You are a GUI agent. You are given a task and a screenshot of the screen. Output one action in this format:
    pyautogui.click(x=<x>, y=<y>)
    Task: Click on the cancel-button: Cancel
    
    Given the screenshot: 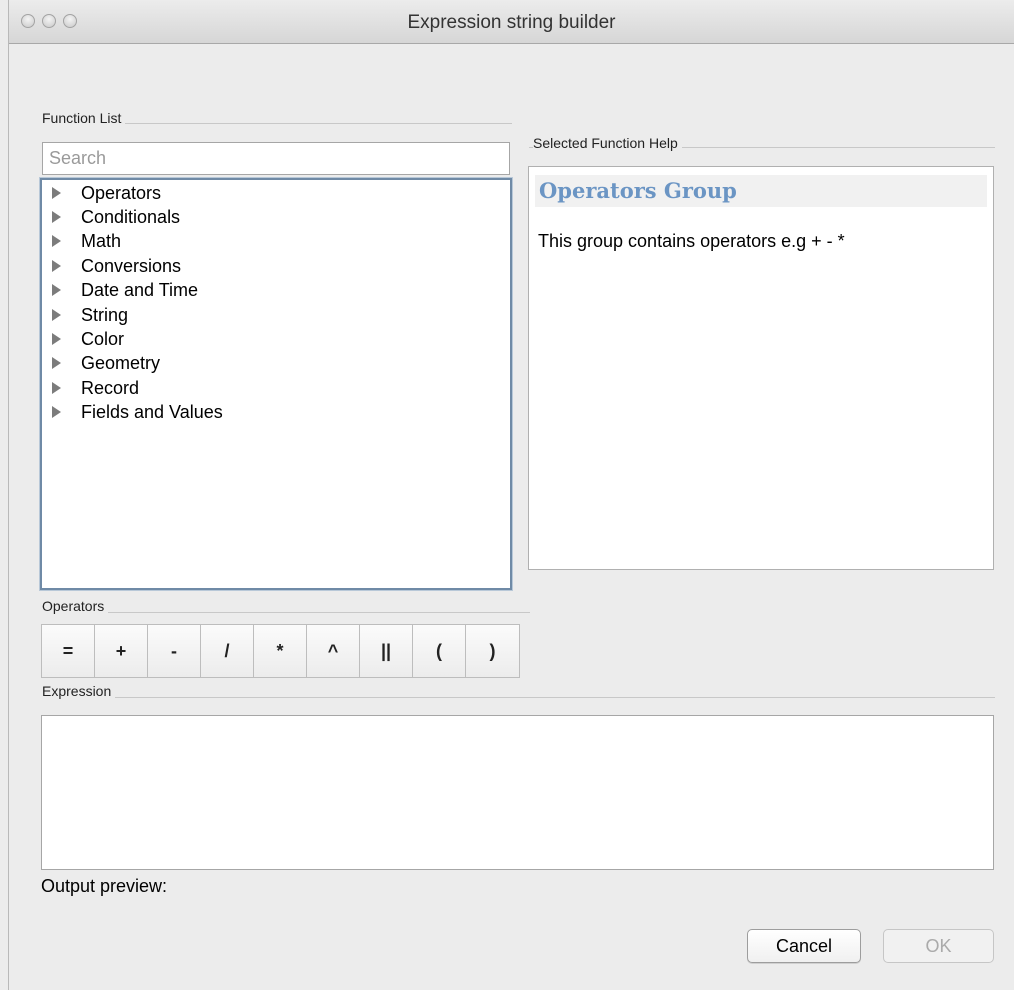 What is the action you would take?
    pyautogui.click(x=804, y=946)
    